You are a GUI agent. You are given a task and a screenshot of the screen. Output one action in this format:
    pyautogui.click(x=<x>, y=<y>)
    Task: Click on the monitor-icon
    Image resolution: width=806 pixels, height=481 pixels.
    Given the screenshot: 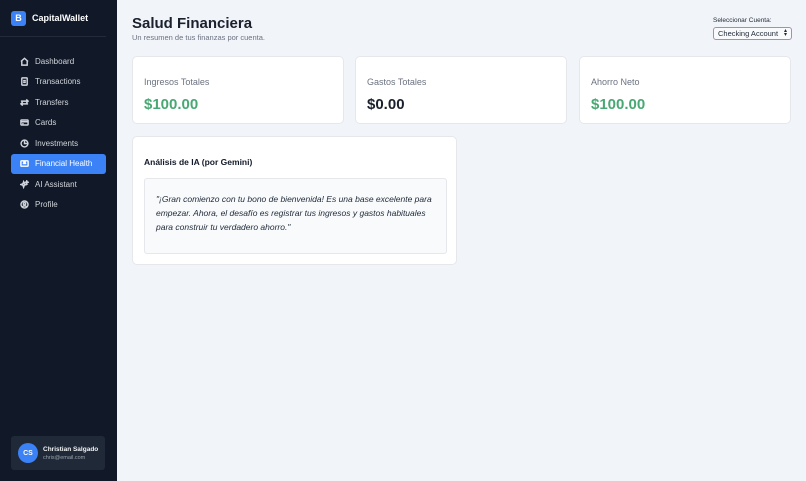 What is the action you would take?
    pyautogui.click(x=24, y=164)
    